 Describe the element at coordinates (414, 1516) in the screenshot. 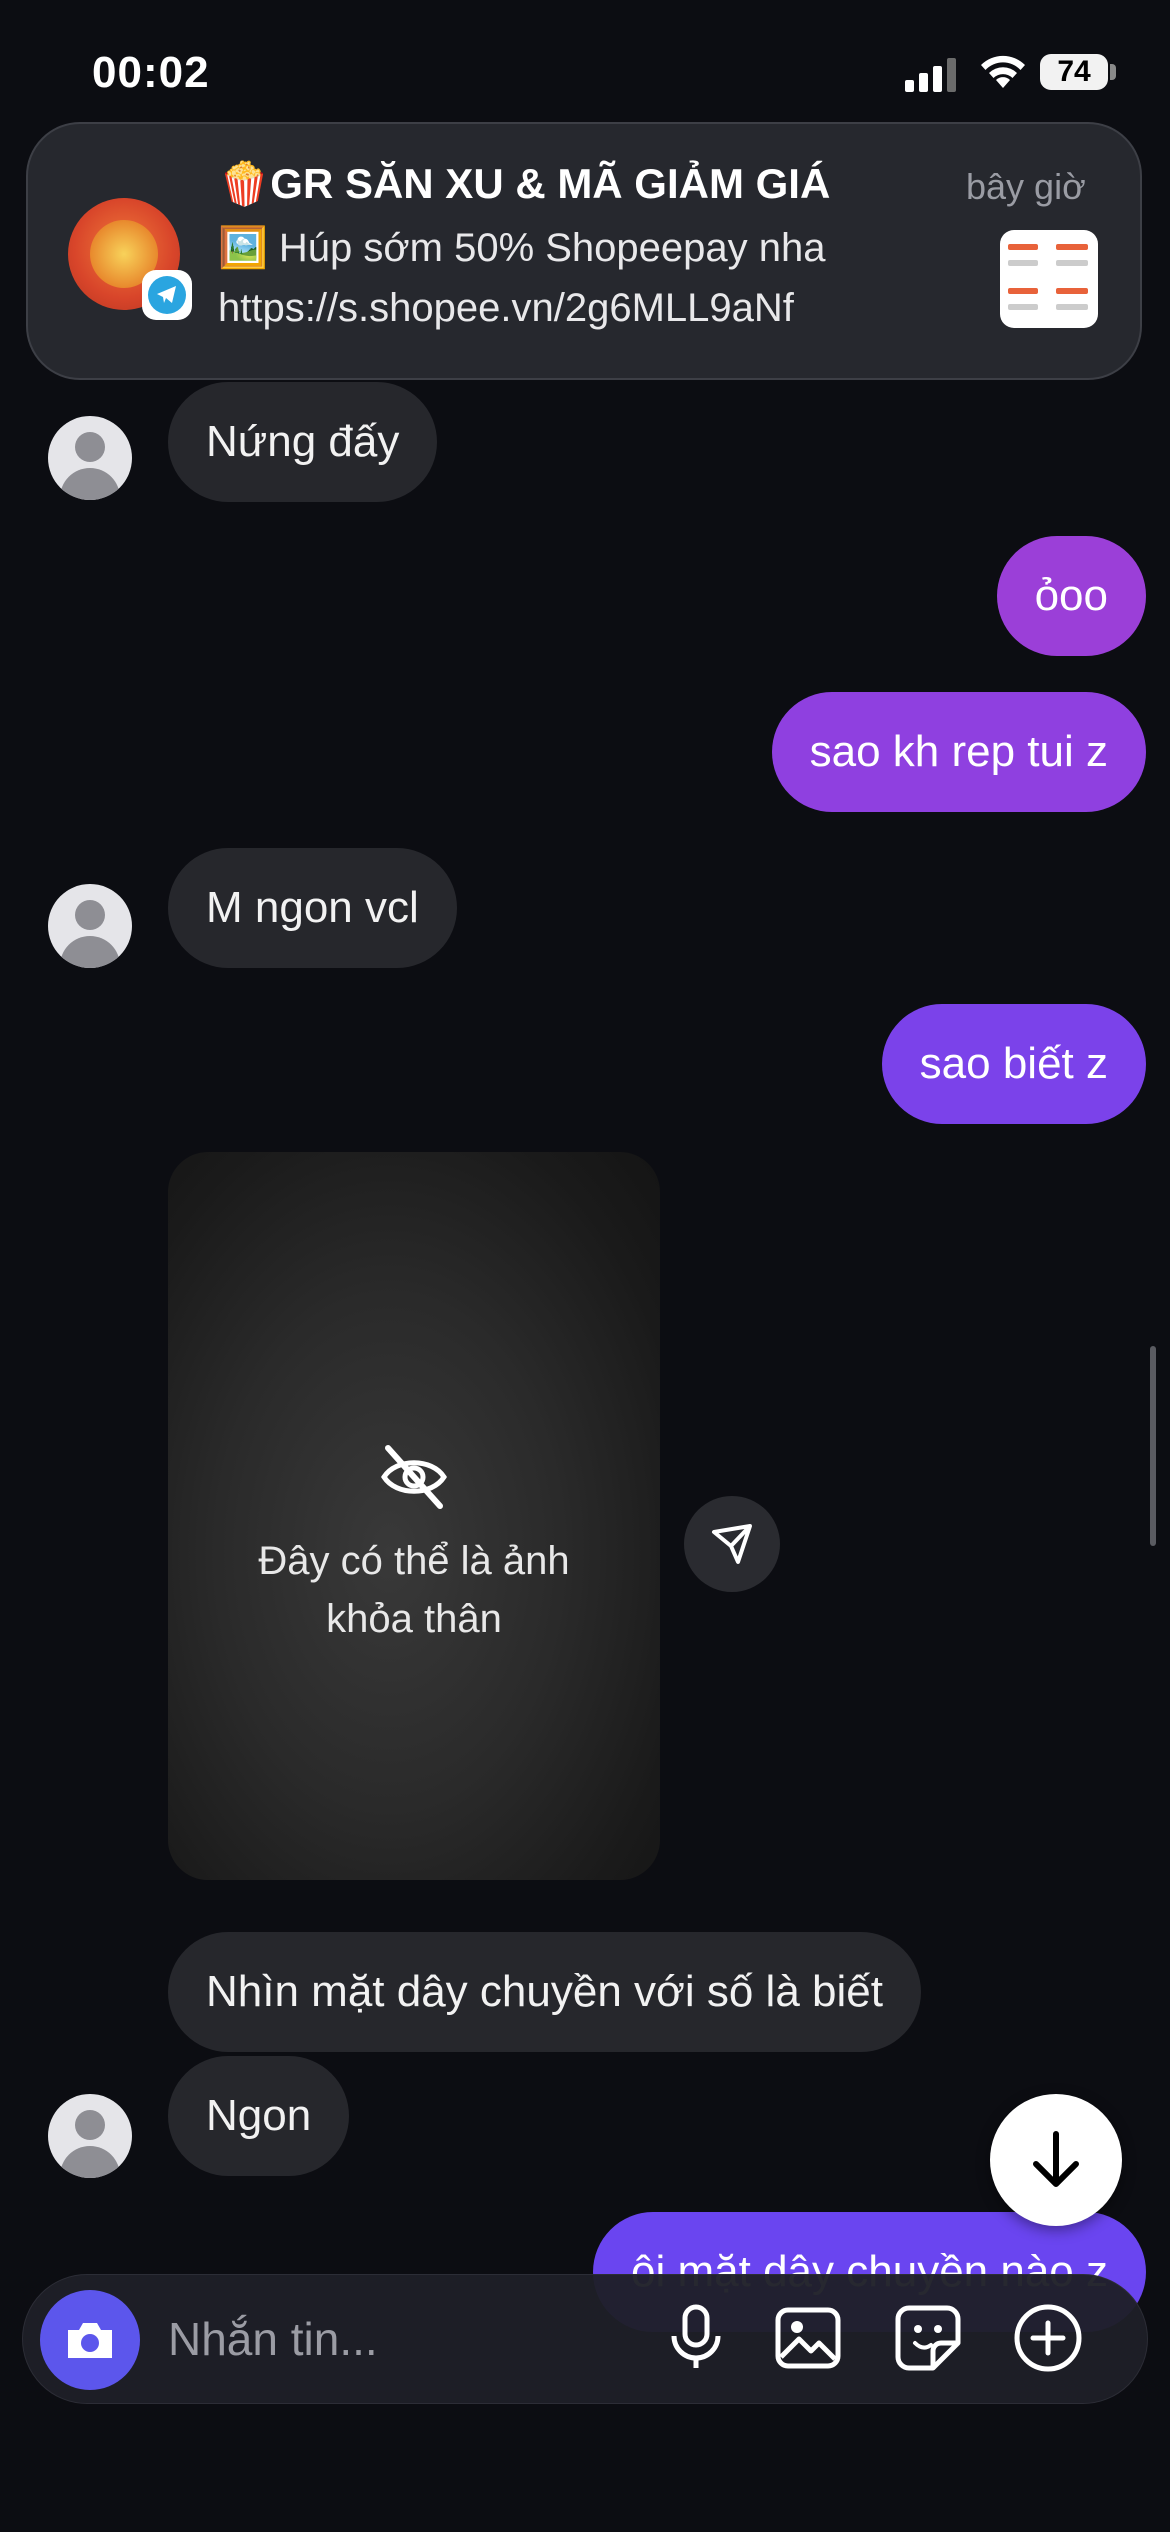

I see `sensitive-image-message: Đây có thể là ảnh khỏa thân` at that location.